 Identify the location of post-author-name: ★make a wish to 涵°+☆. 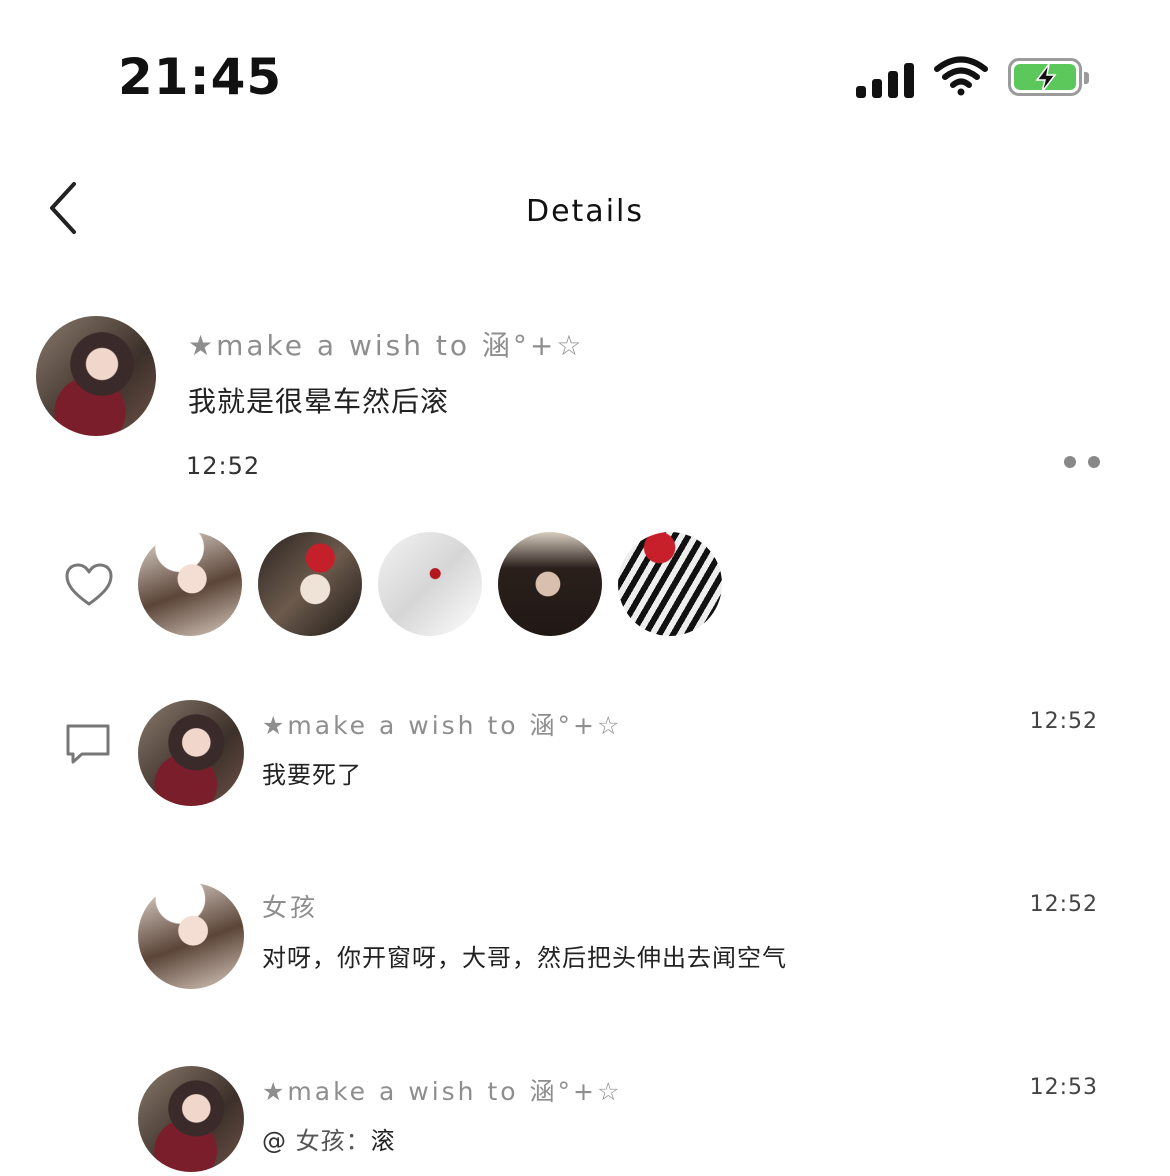
(386, 344).